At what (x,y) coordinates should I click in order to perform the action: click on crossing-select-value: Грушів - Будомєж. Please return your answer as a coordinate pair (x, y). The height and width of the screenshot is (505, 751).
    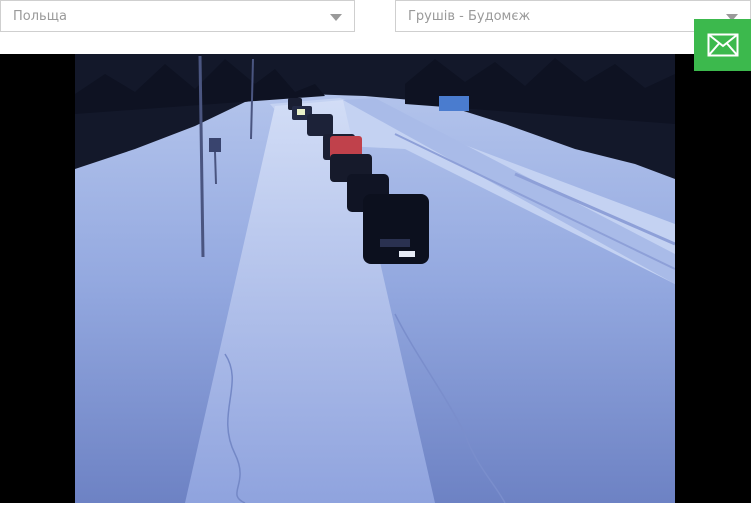
    Looking at the image, I should click on (469, 16).